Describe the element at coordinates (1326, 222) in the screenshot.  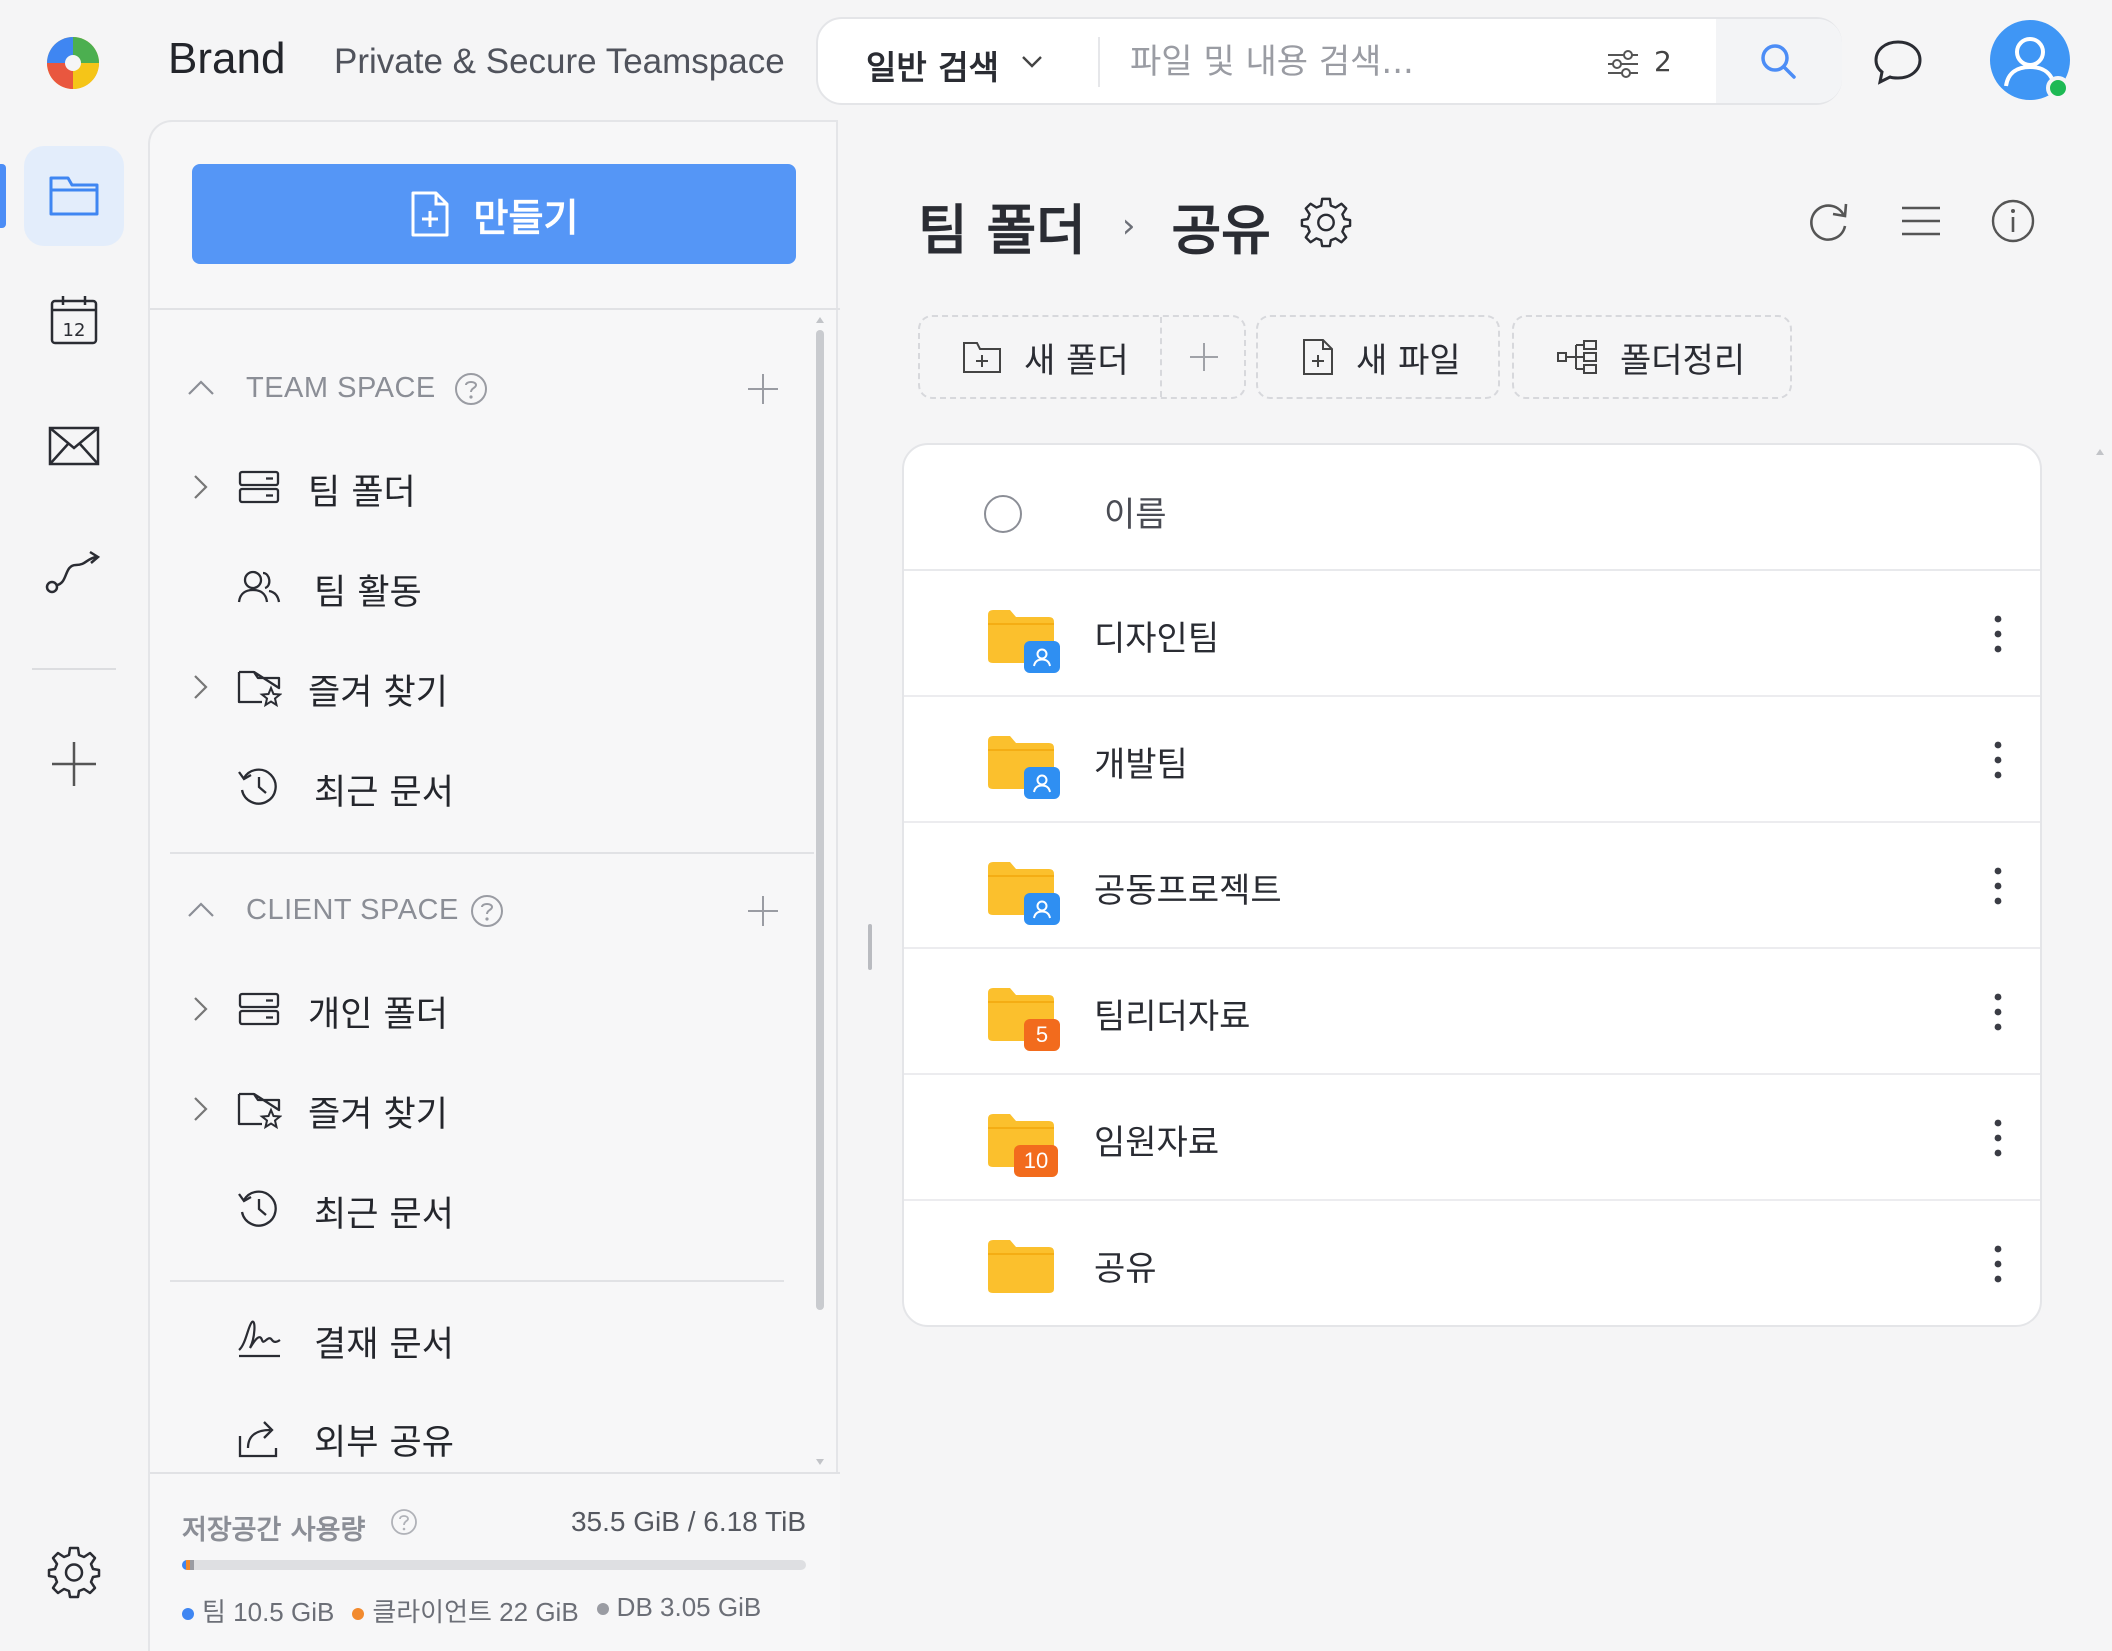
I see `folder-settings-gear-icon` at that location.